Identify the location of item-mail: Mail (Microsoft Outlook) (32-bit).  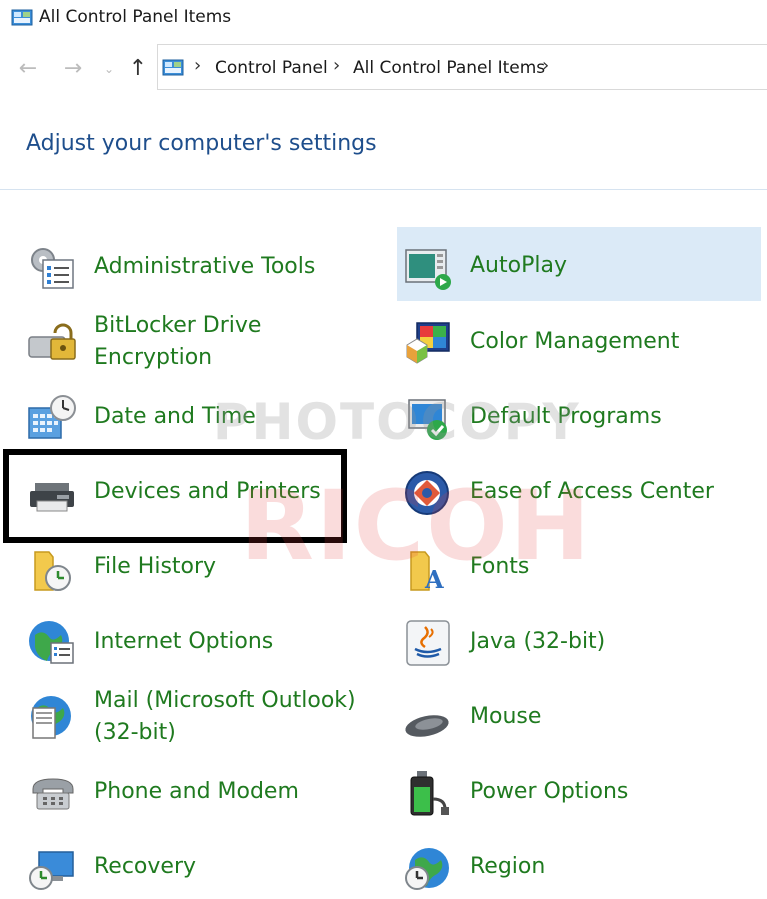
(180, 714).